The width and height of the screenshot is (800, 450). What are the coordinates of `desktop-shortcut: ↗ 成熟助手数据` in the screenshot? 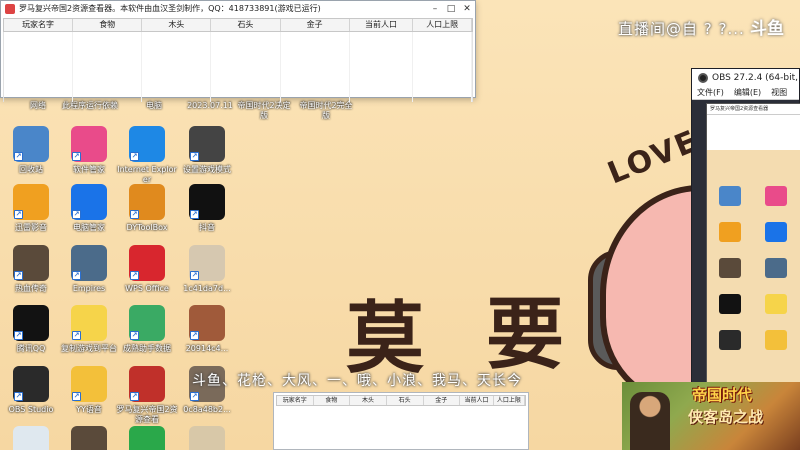 It's located at (147, 329).